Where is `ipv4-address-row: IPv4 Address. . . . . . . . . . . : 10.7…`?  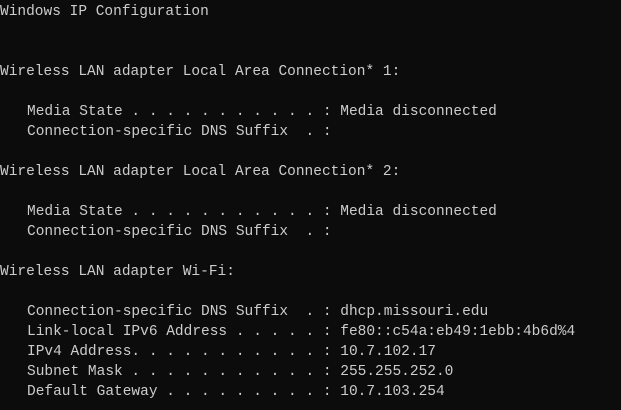 ipv4-address-row: IPv4 Address. . . . . . . . . . . : 10.7… is located at coordinates (231, 352).